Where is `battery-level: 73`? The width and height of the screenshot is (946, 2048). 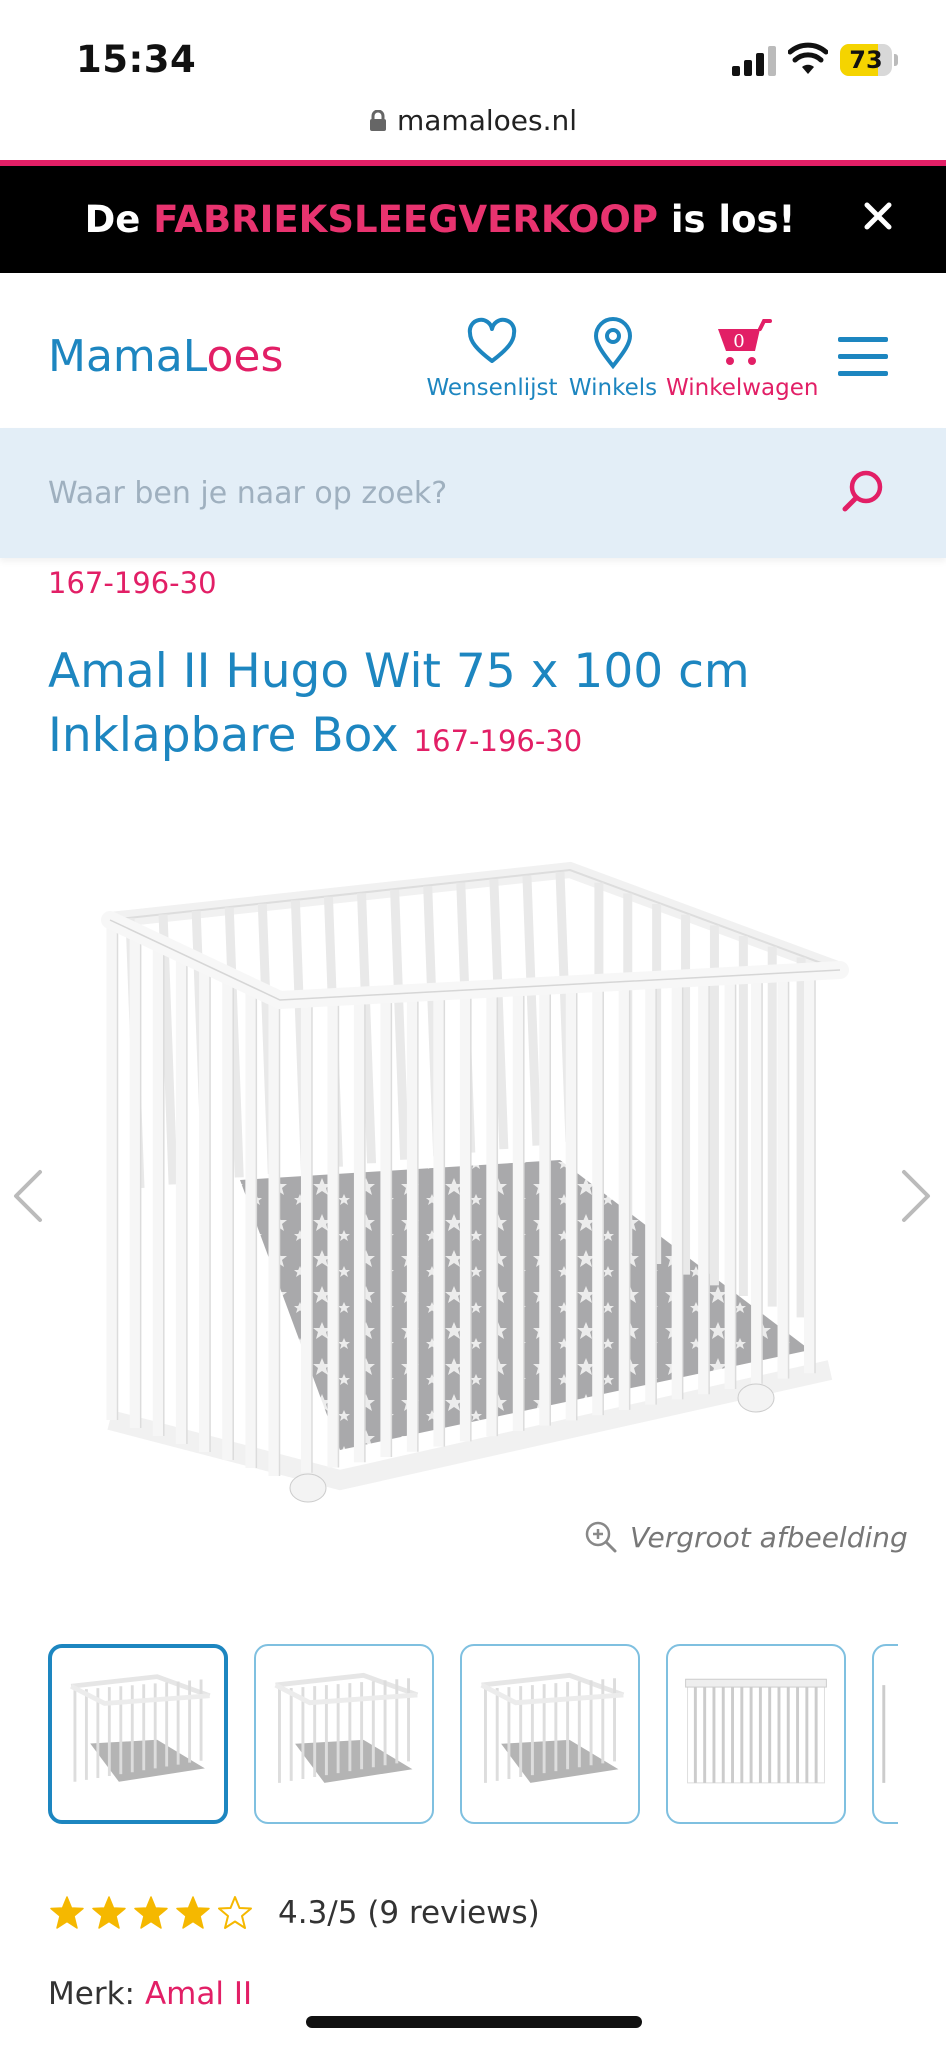 battery-level: 73 is located at coordinates (866, 60).